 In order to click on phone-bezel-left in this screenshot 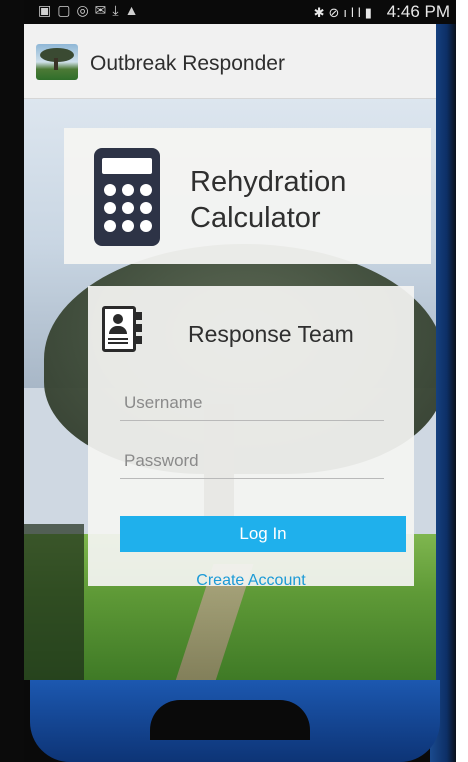, I will do `click(12, 381)`.